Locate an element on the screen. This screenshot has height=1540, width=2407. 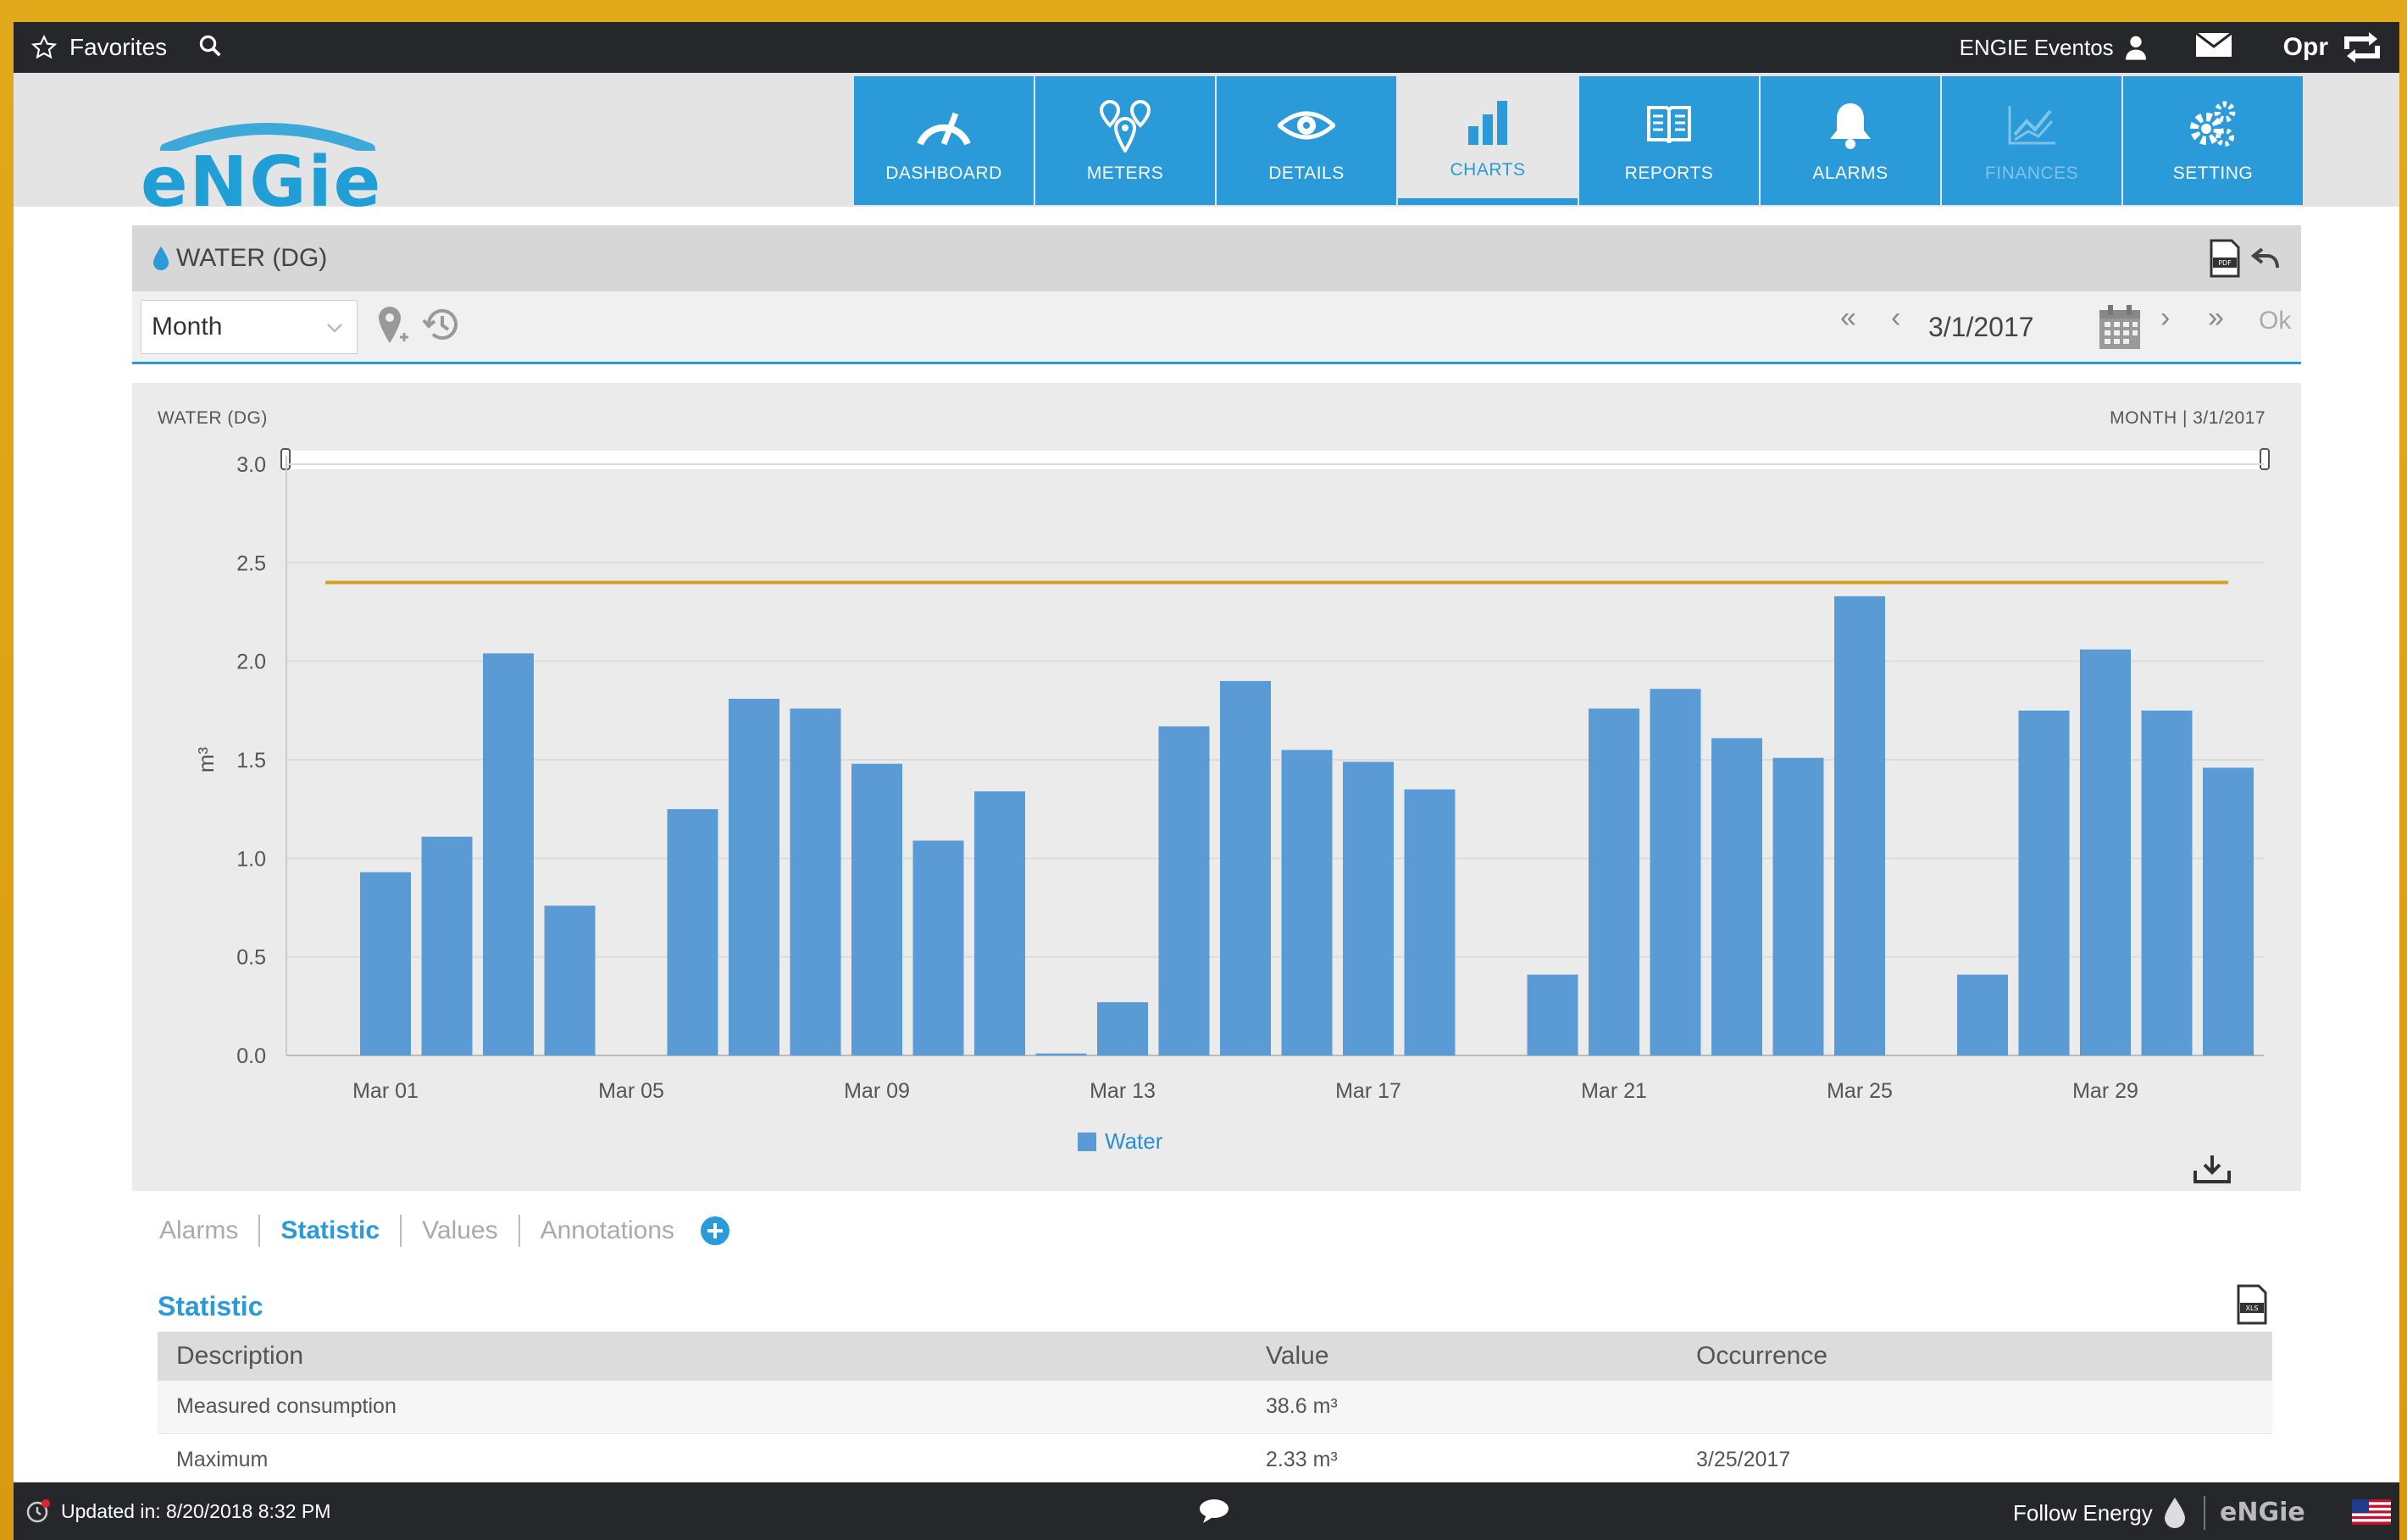
nav-charts: CHARTS is located at coordinates (1488, 140).